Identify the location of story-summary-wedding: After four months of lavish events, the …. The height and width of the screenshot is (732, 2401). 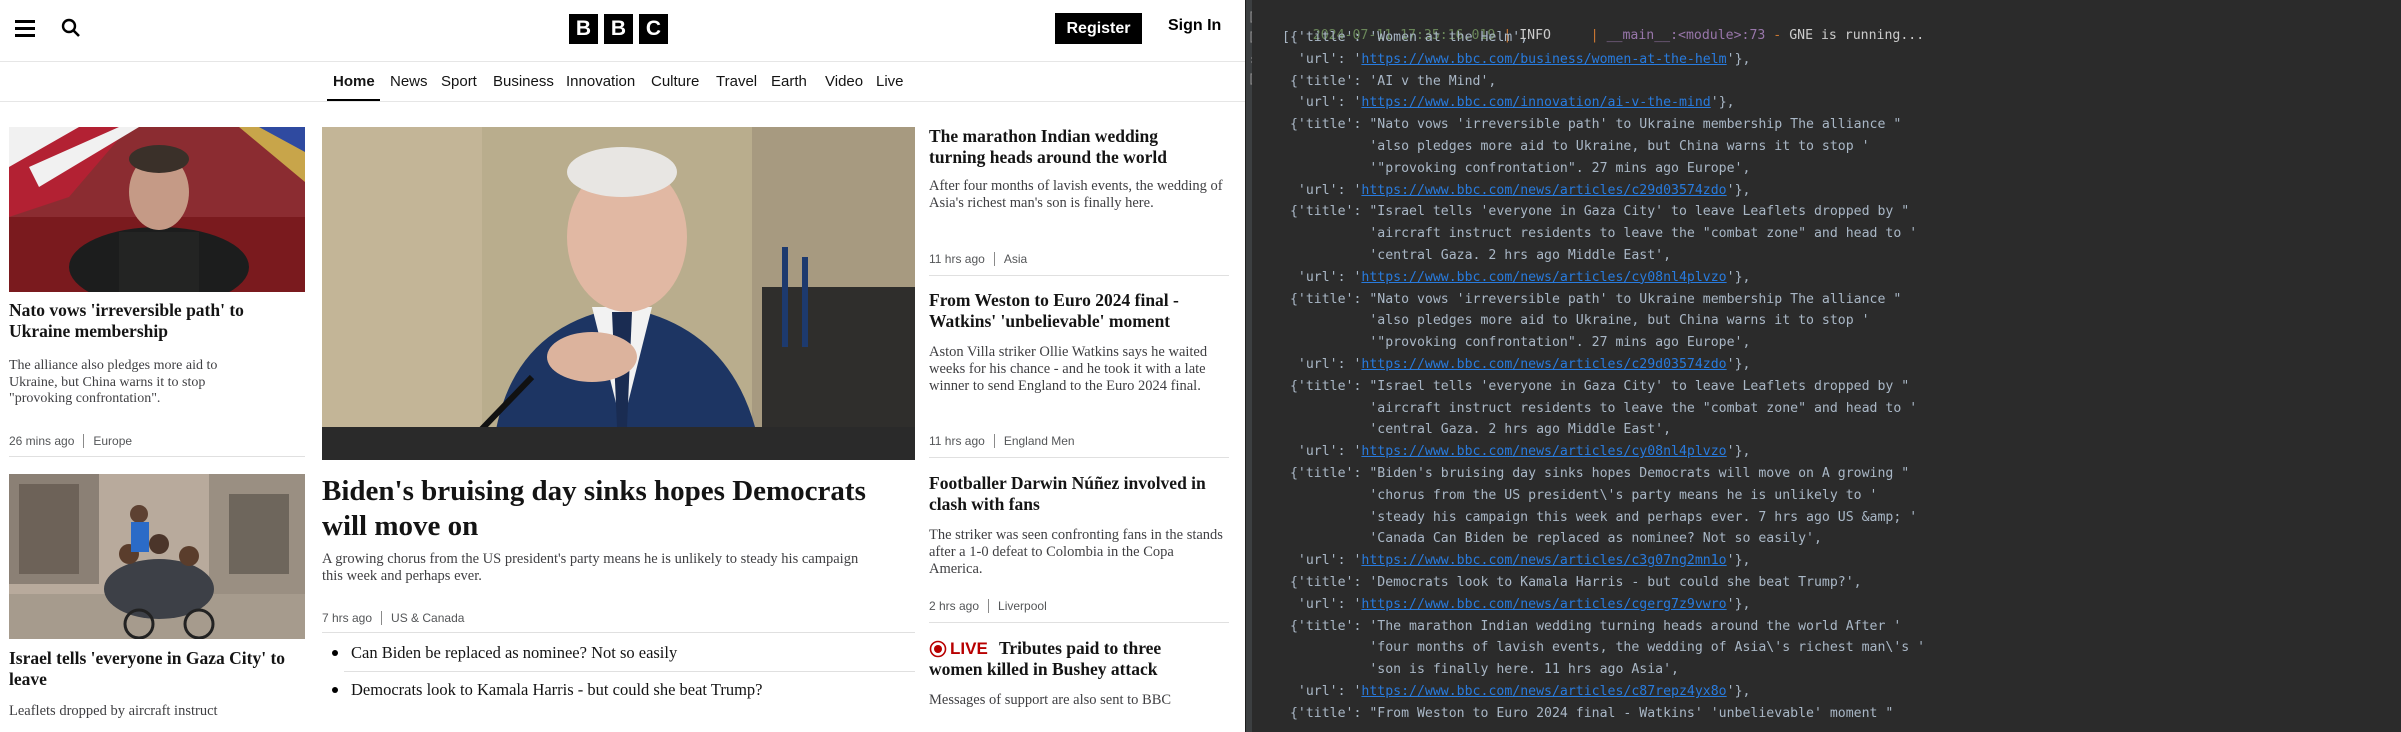
(1076, 195).